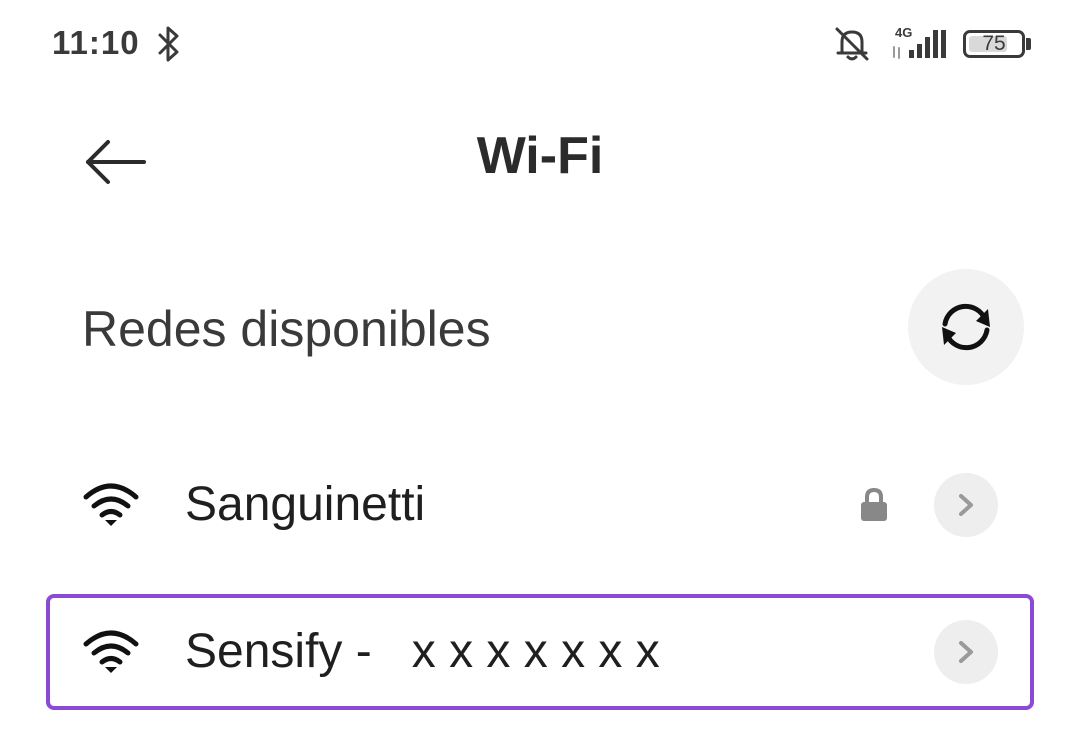  Describe the element at coordinates (96, 42) in the screenshot. I see `status-time: 11:10` at that location.